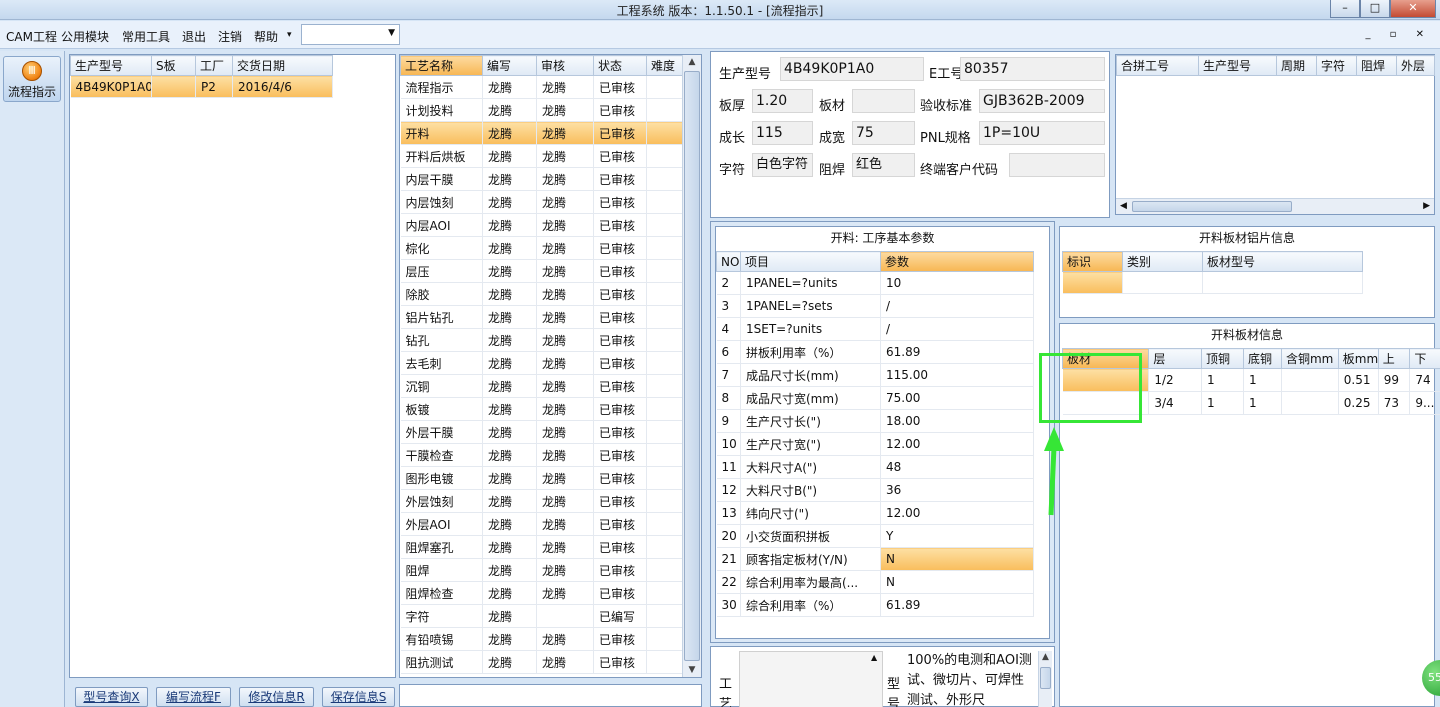 The width and height of the screenshot is (1440, 707). What do you see at coordinates (1282, 261) in the screenshot?
I see `column-header: 板材型号` at bounding box center [1282, 261].